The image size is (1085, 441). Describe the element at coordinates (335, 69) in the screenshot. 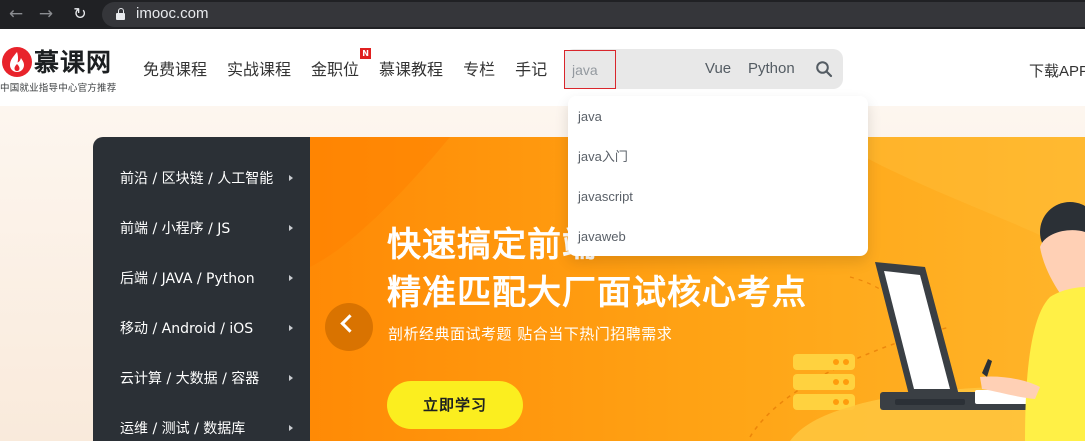

I see `nav-jobs-label: 金职位` at that location.